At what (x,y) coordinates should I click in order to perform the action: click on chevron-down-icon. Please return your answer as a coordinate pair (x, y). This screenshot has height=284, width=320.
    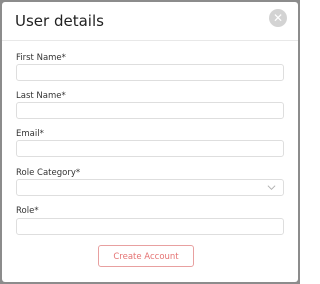
    Looking at the image, I should click on (271, 188).